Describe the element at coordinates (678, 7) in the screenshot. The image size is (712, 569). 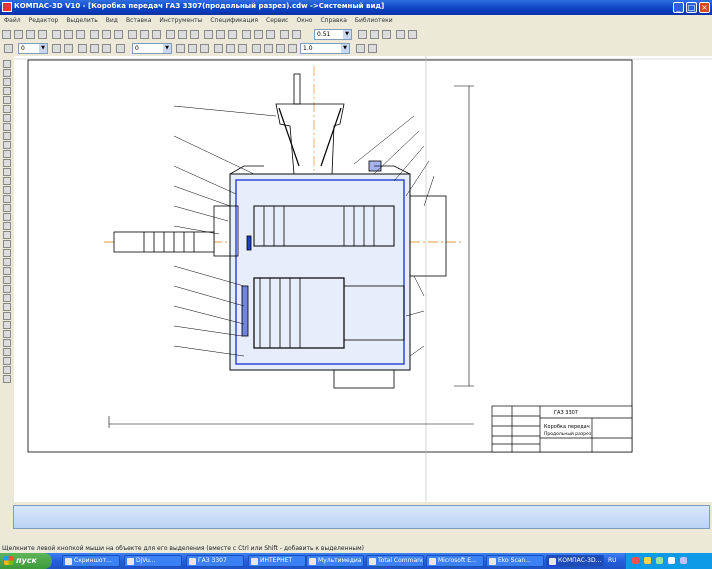
I see `minimize-button: _` at that location.